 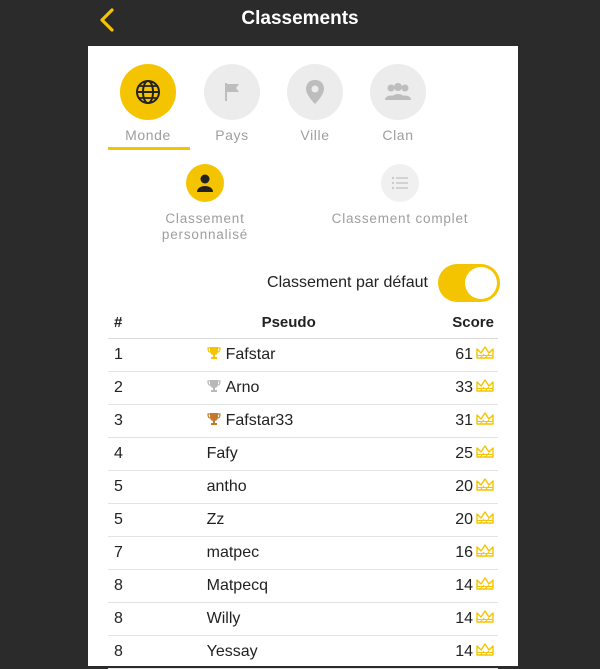 I want to click on mode-personalized-label: Classement personnalisé, so click(x=205, y=226).